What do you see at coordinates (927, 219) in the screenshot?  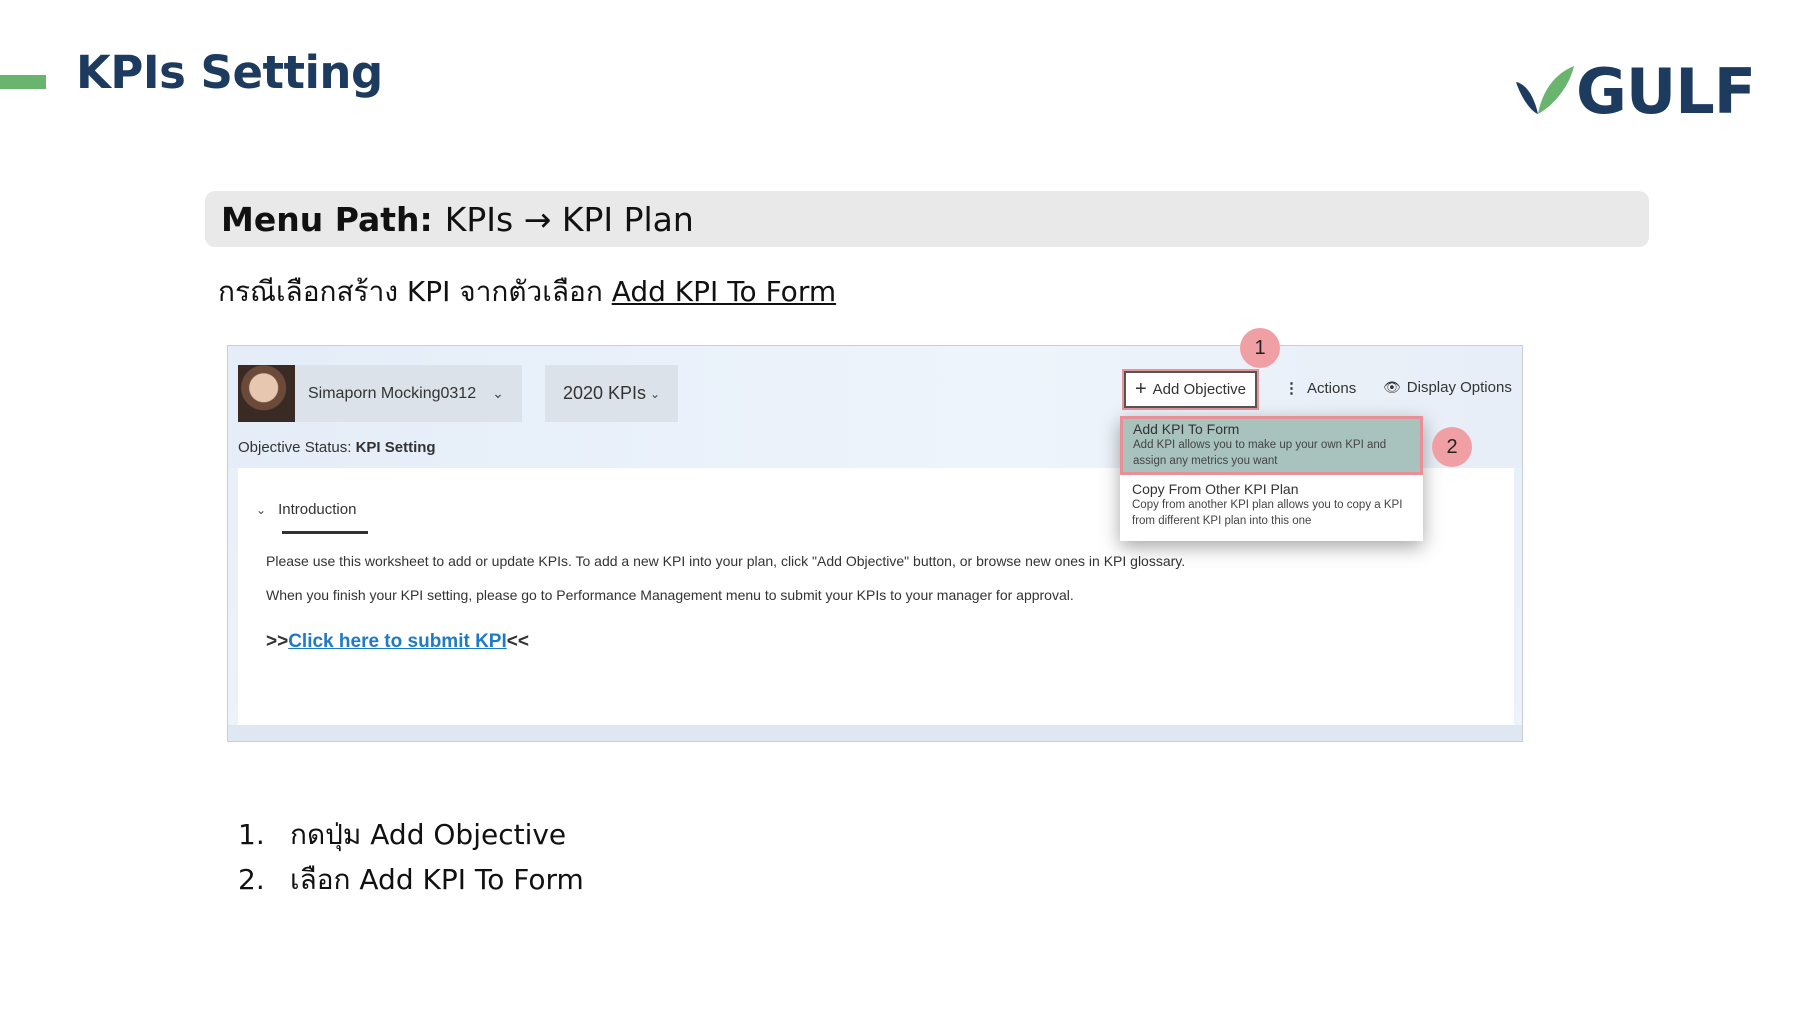 I see `menu-path: Menu Path: KPIs → KPI Plan` at bounding box center [927, 219].